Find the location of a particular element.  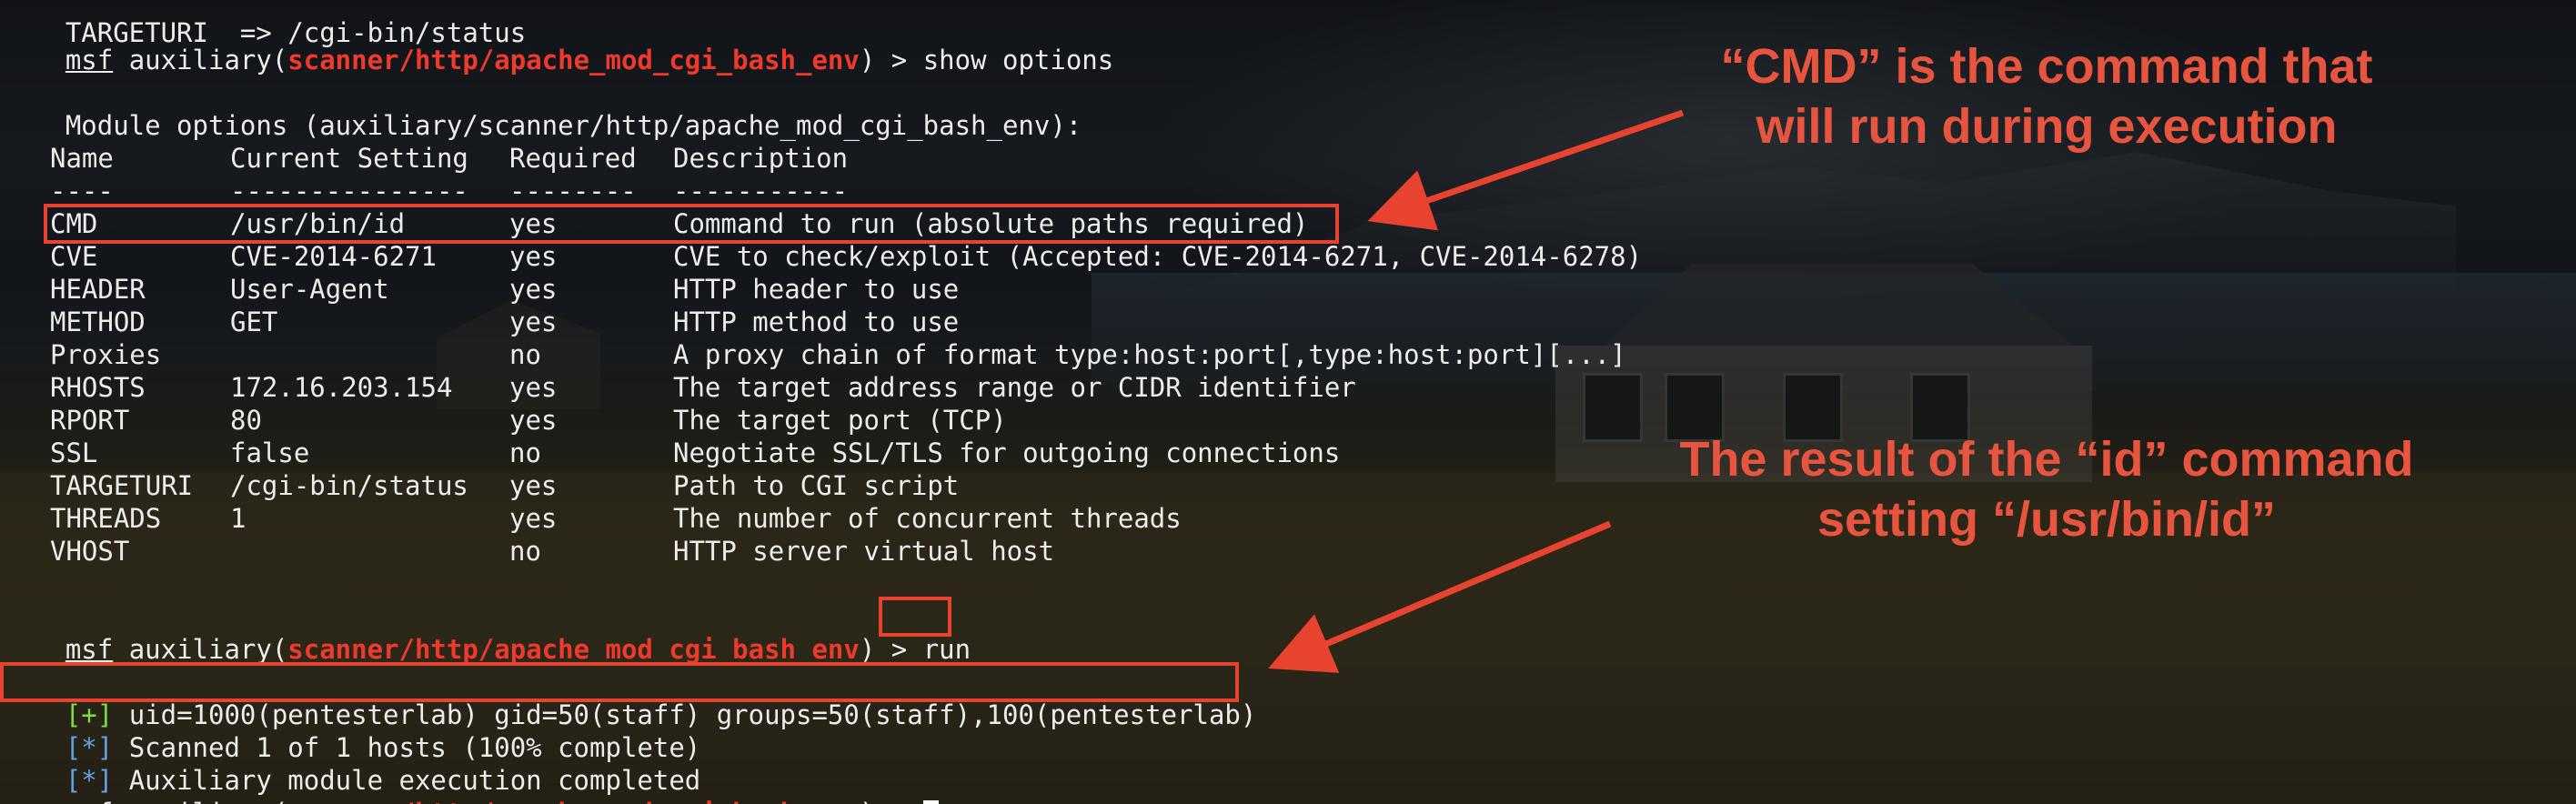

result-arrow is located at coordinates (1440, 596).